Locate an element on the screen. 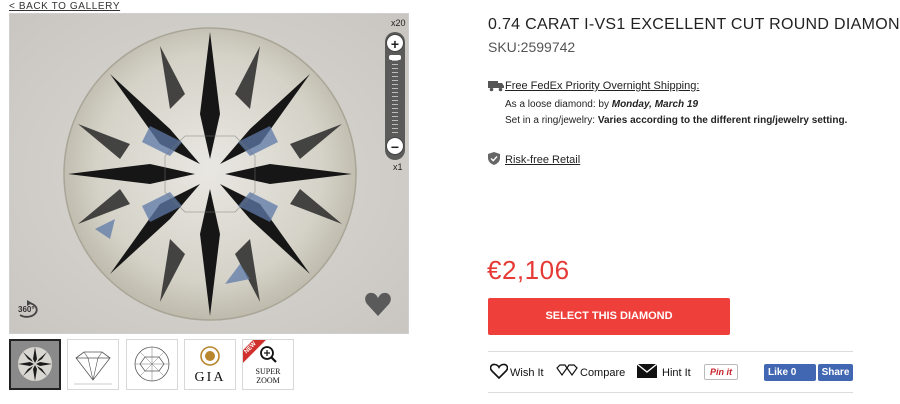 Image resolution: width=900 pixels, height=404 pixels. loose-diamond-delivery: As a loose diamond: by Monday, March 19 is located at coordinates (601, 104).